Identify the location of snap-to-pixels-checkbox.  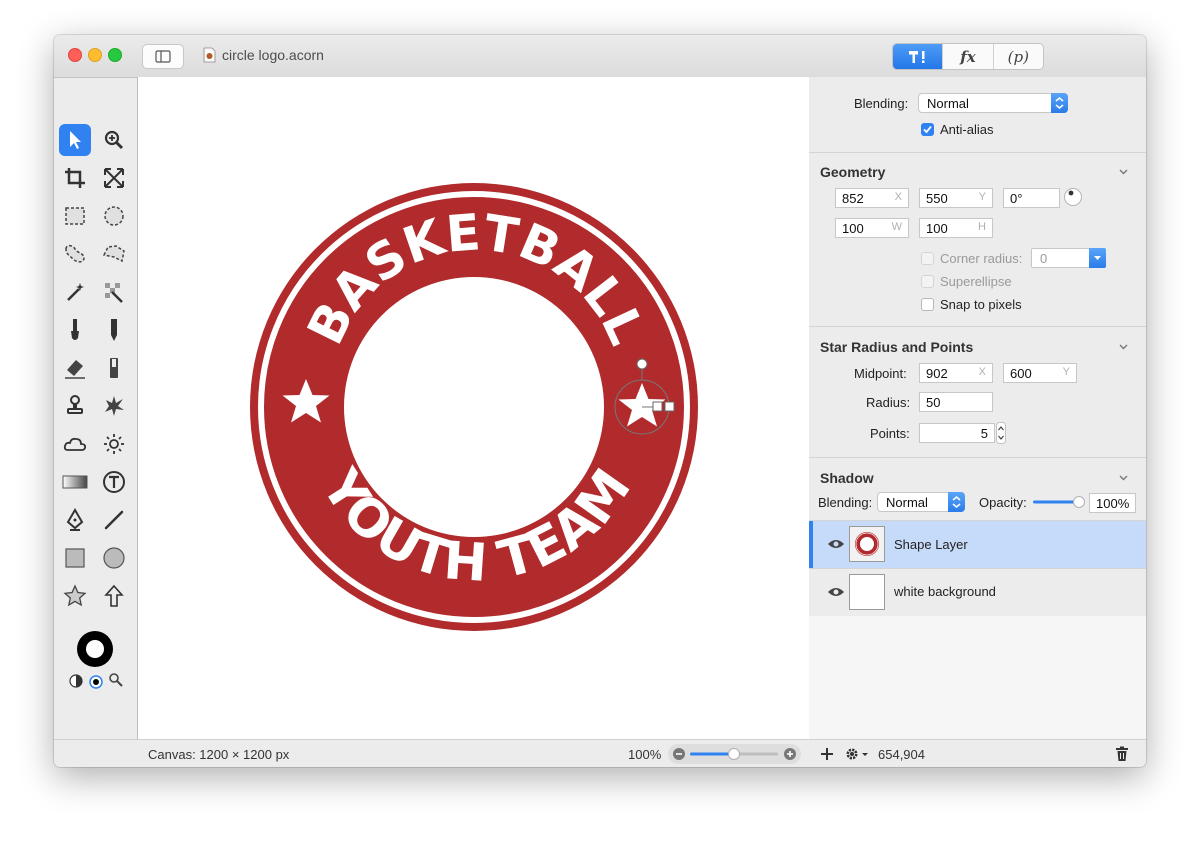
(927, 304).